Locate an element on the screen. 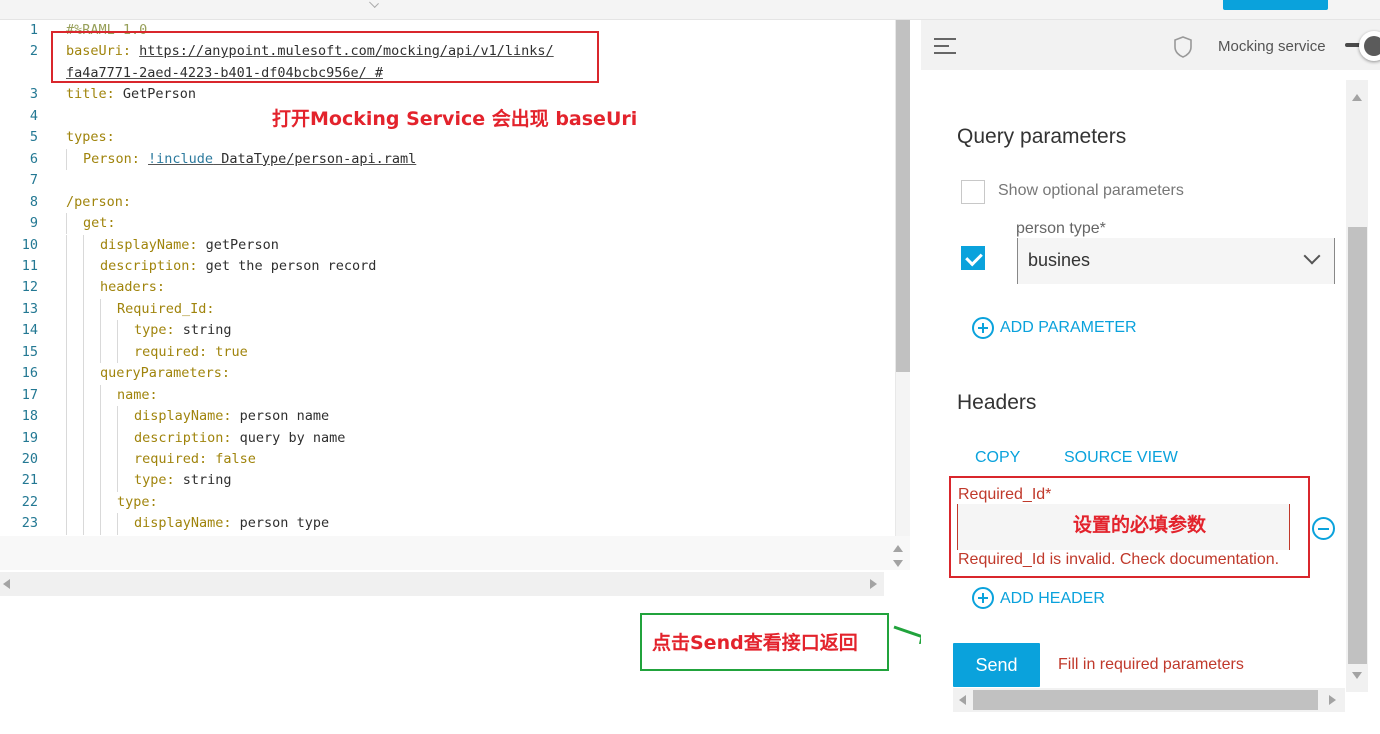  line-number: 17 is located at coordinates (29, 394).